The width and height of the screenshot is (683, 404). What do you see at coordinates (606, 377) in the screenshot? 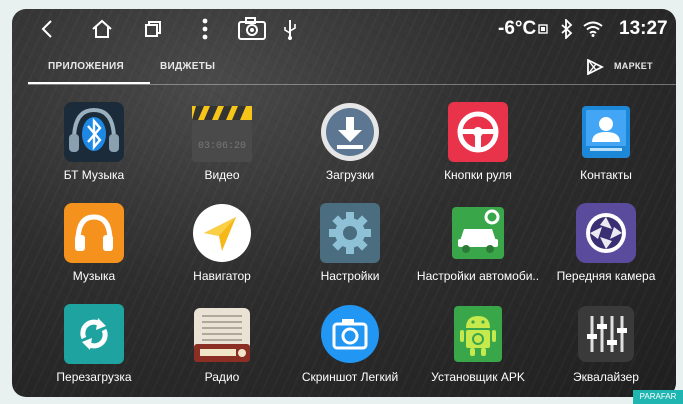
I see `app-label: Эквалайзер` at bounding box center [606, 377].